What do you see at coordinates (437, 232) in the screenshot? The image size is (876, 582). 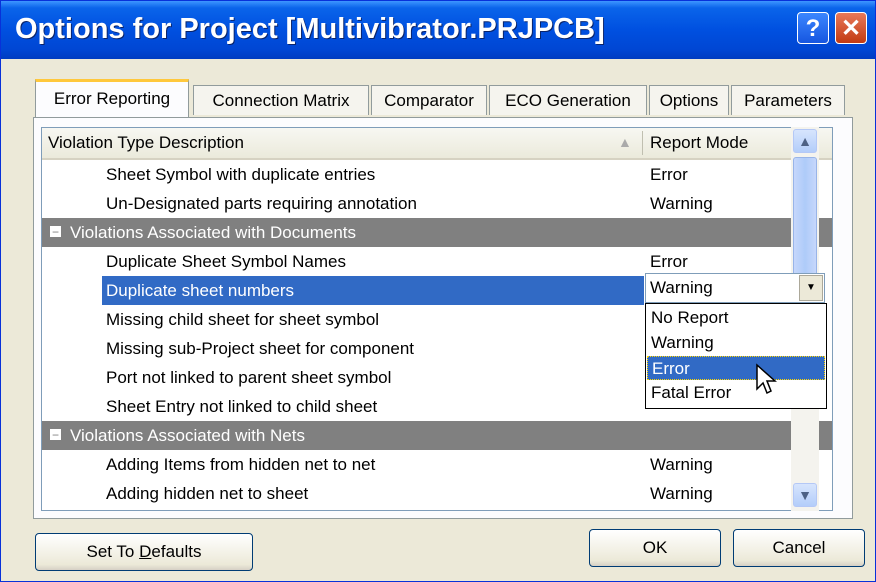 I see `group-row-documents: − Violations Associated with Documents` at bounding box center [437, 232].